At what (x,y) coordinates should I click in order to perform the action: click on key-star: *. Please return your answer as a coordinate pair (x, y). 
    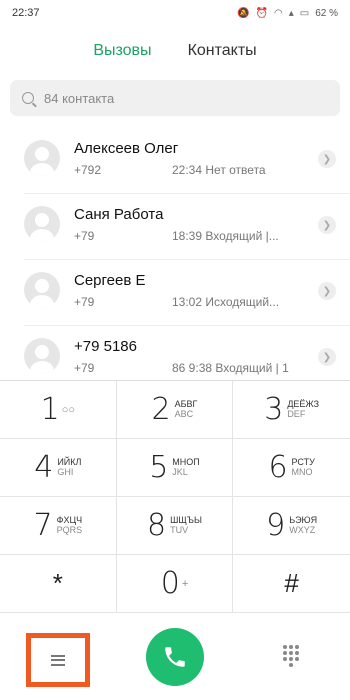
    Looking at the image, I should click on (58, 584).